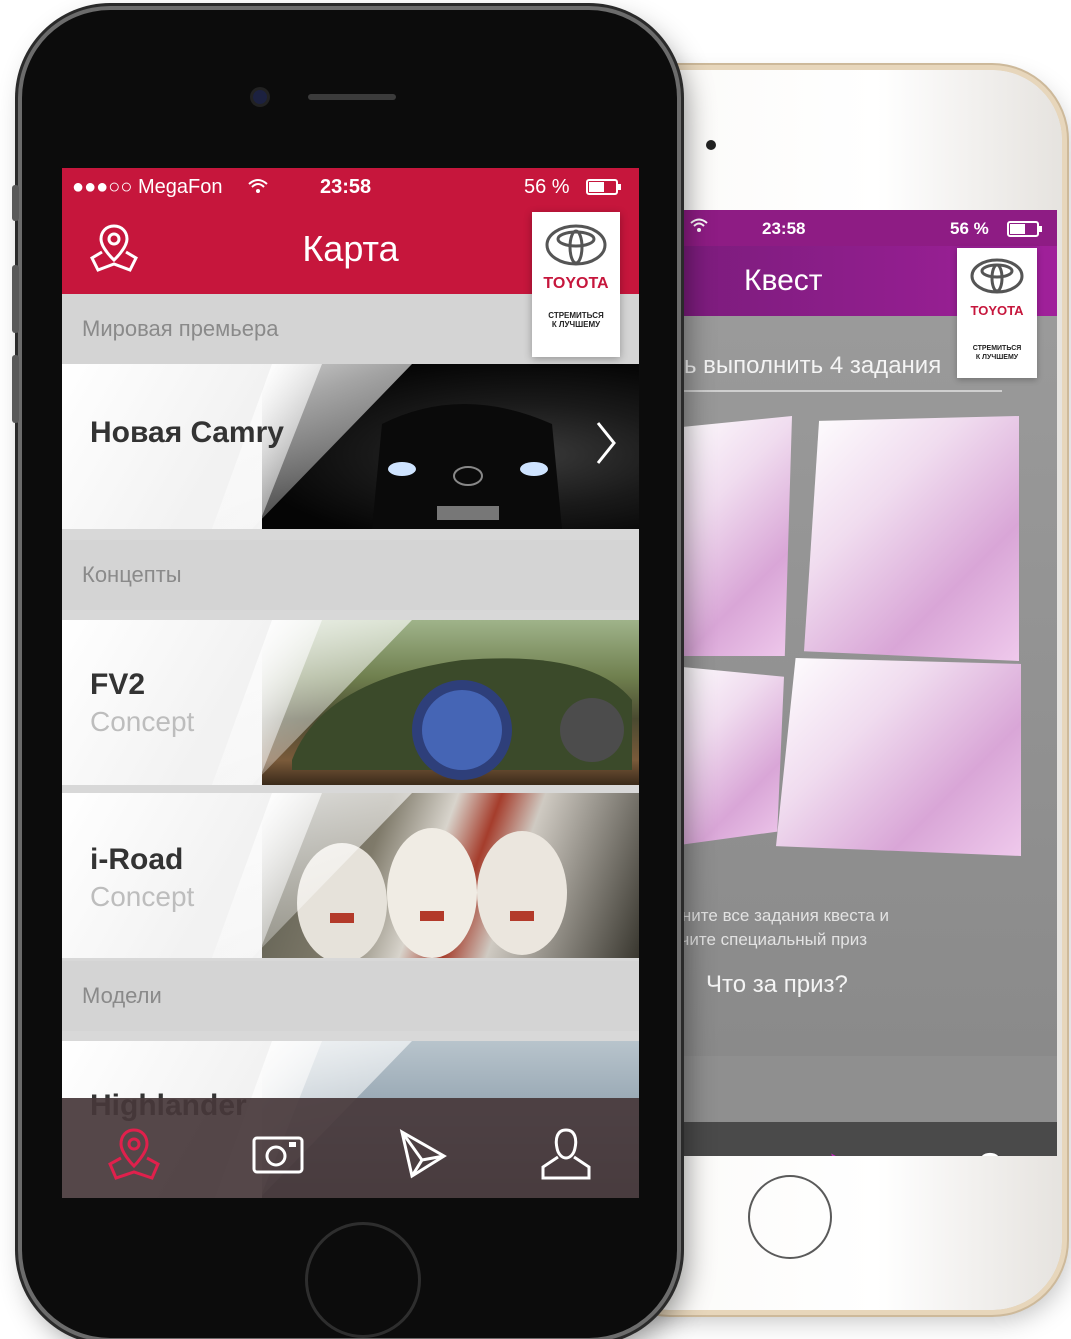 Image resolution: width=1071 pixels, height=1339 pixels. What do you see at coordinates (15, 299) in the screenshot?
I see `volume-up-button` at bounding box center [15, 299].